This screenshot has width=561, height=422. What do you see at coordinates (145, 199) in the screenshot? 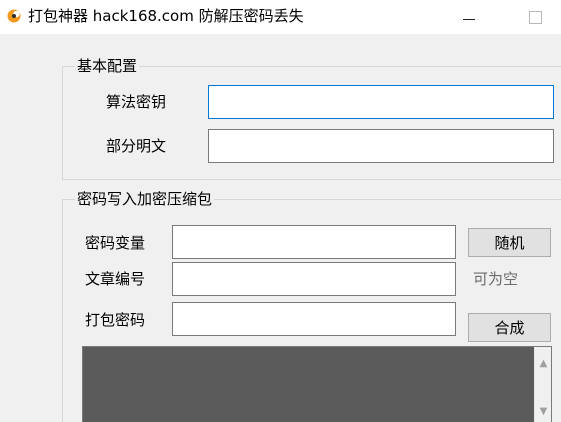
I see `archive-password-title: 密码写入加密压缩包` at bounding box center [145, 199].